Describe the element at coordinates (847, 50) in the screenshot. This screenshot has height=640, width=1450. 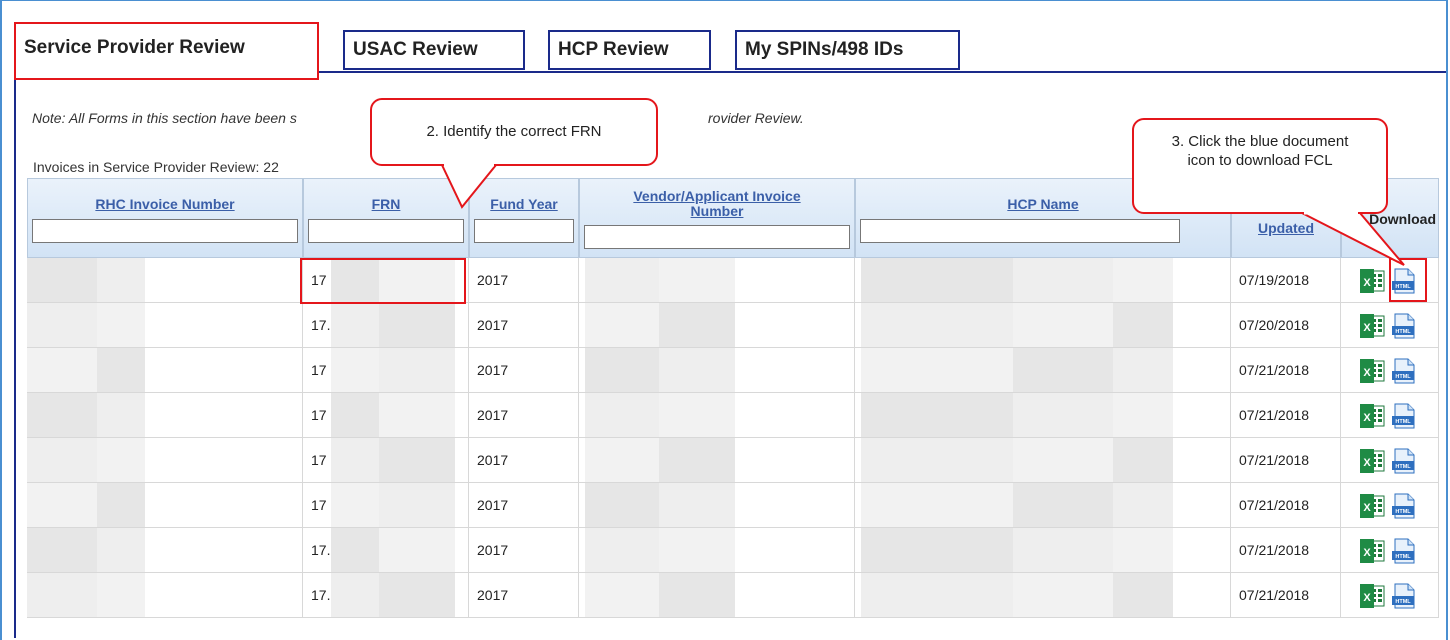
I see `tab-my-spins: My SPINs/498 IDs` at that location.